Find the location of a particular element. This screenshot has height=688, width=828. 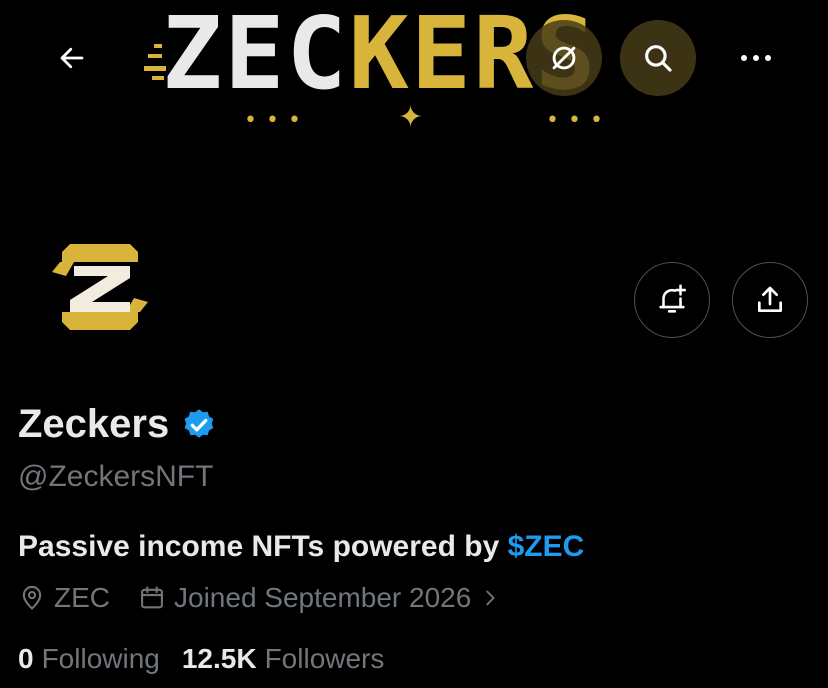

sparkle-icon: ✦ is located at coordinates (411, 117).